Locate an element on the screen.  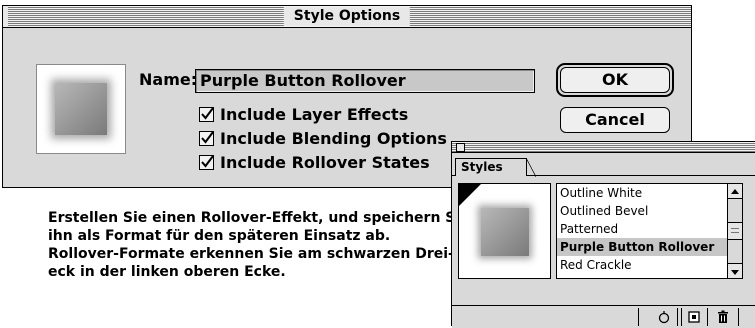
checkbox-include-layer-effects: Include Layer Effects is located at coordinates (303, 114).